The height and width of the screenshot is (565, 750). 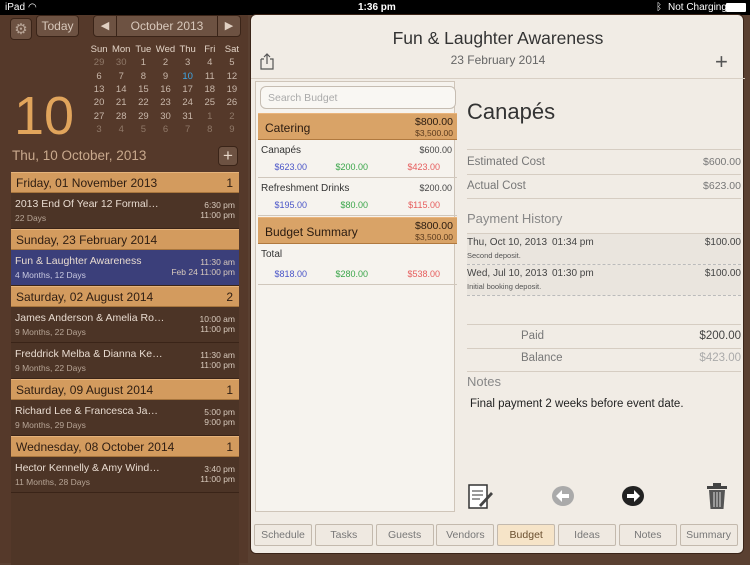 What do you see at coordinates (288, 128) in the screenshot?
I see `group-name: Catering` at bounding box center [288, 128].